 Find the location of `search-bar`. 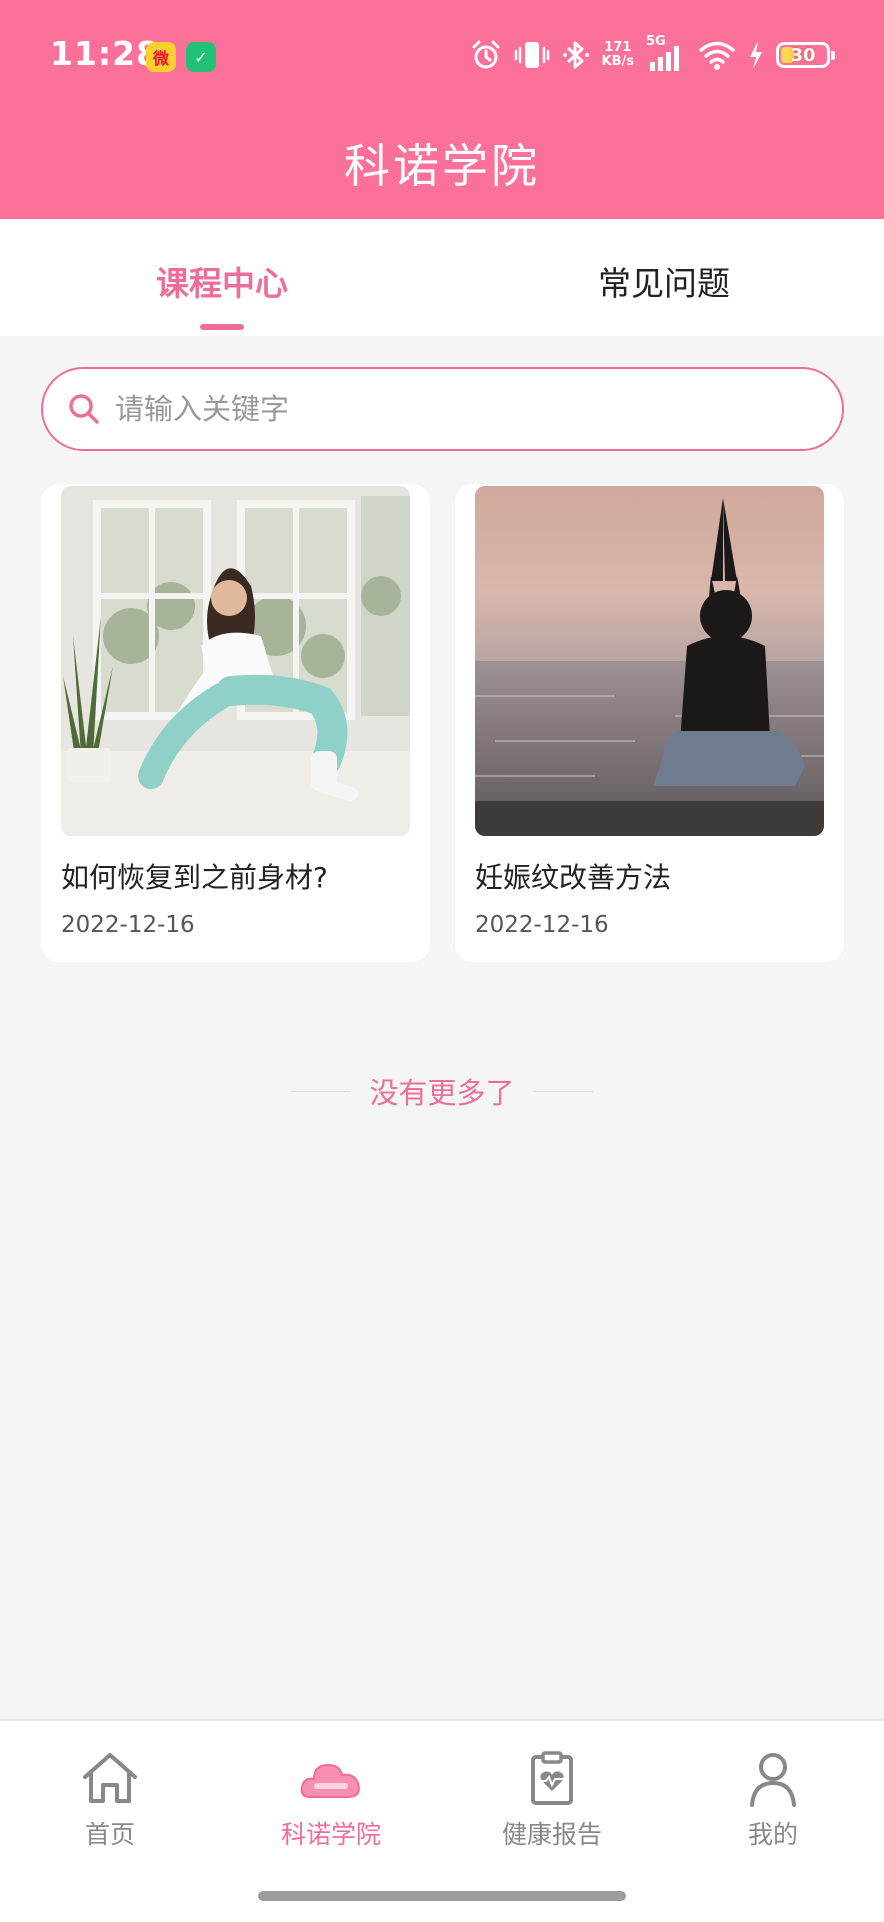

search-bar is located at coordinates (442, 409).